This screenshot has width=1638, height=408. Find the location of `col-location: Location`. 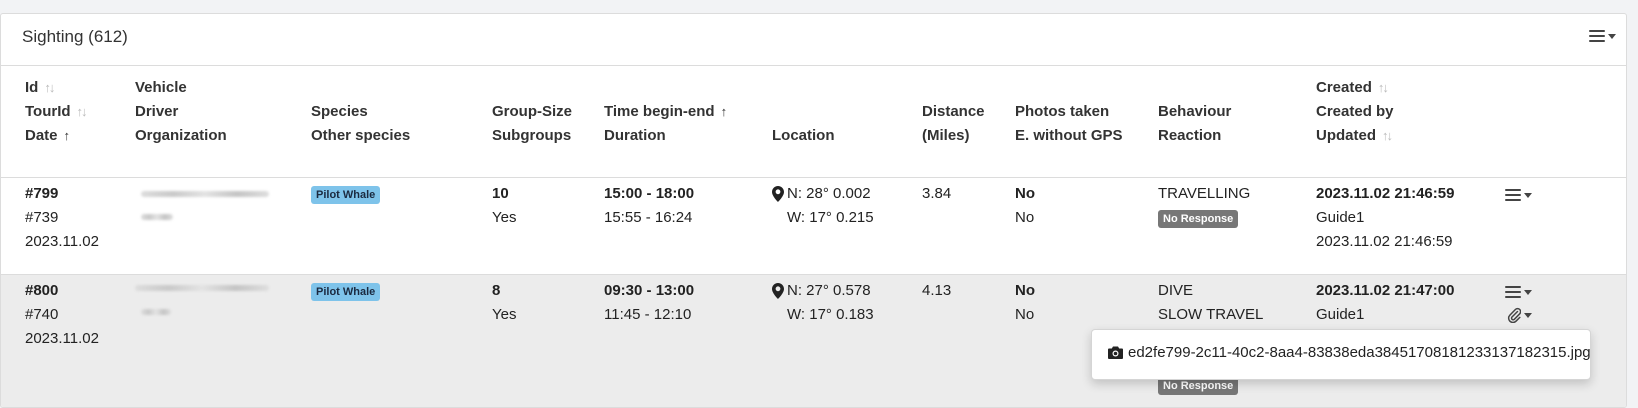

col-location: Location is located at coordinates (803, 135).